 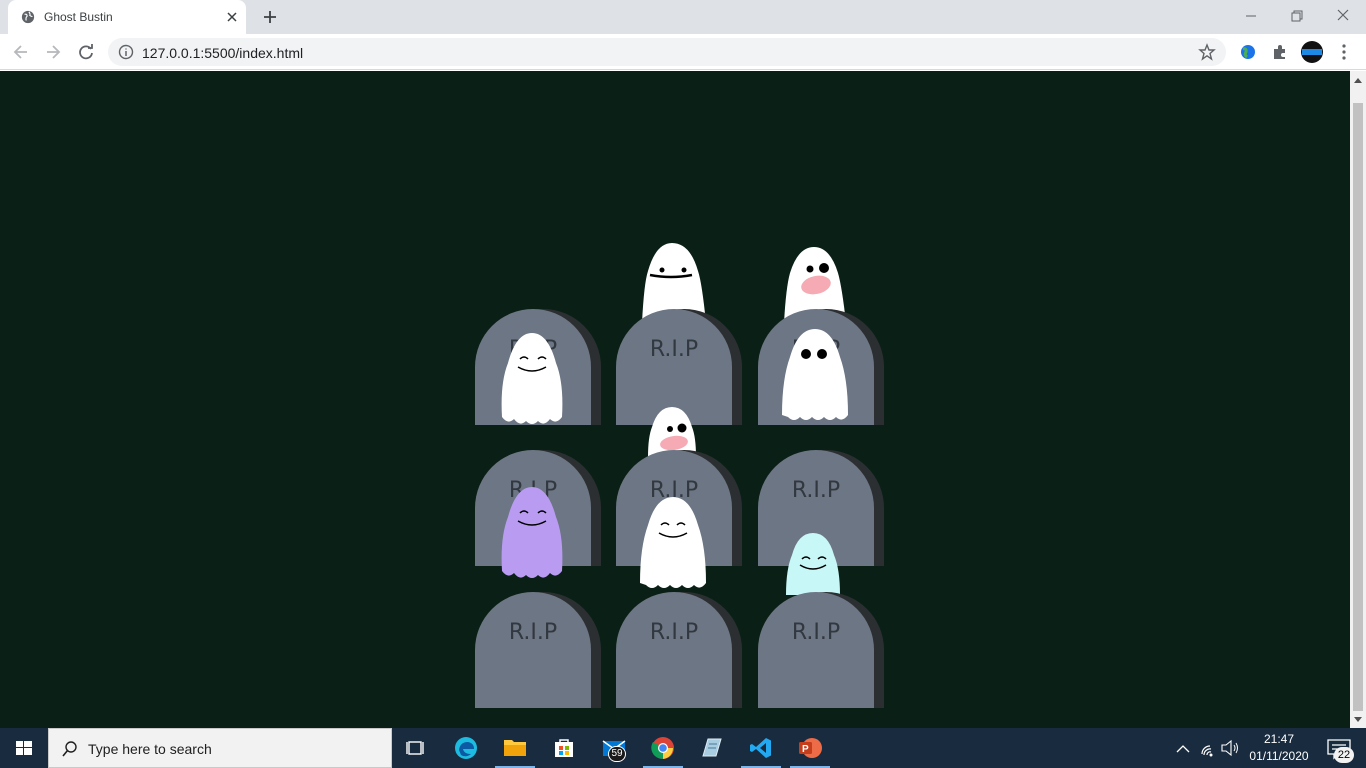 What do you see at coordinates (1208, 748) in the screenshot?
I see `wifi-network-icon` at bounding box center [1208, 748].